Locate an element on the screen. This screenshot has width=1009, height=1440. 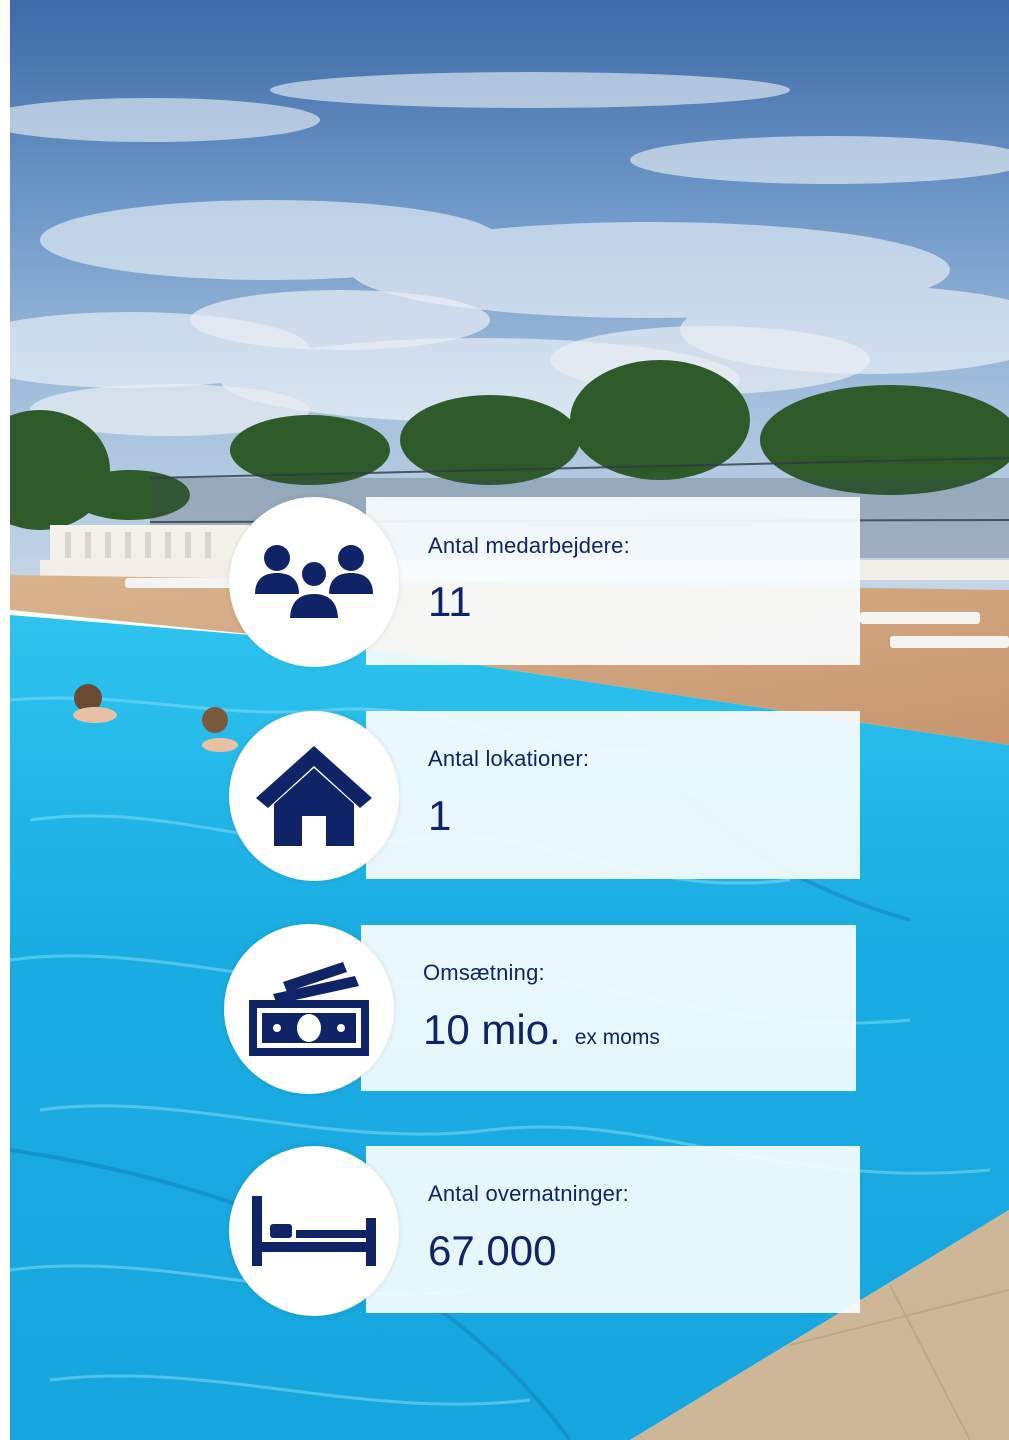
stat-value: 10 mio. ex moms is located at coordinates (541, 1030).